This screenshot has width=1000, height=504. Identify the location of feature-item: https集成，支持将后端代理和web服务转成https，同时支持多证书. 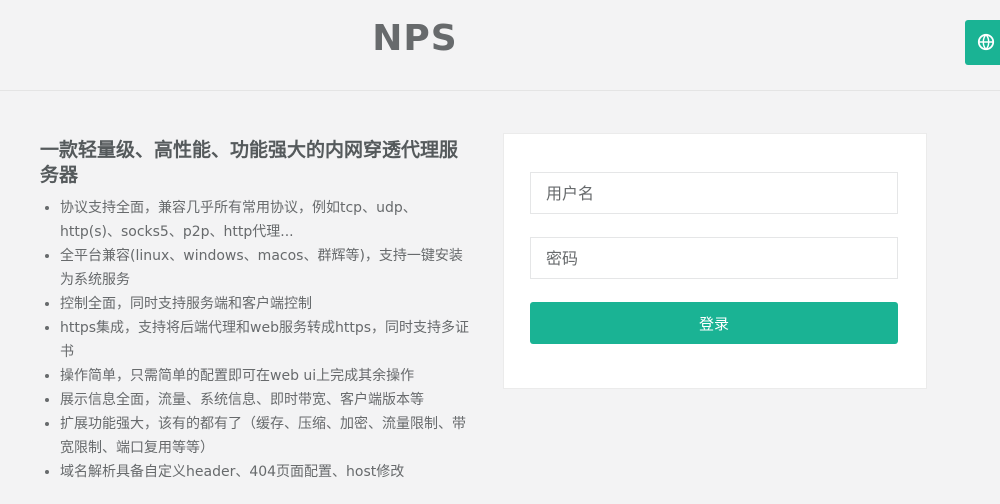
(265, 340).